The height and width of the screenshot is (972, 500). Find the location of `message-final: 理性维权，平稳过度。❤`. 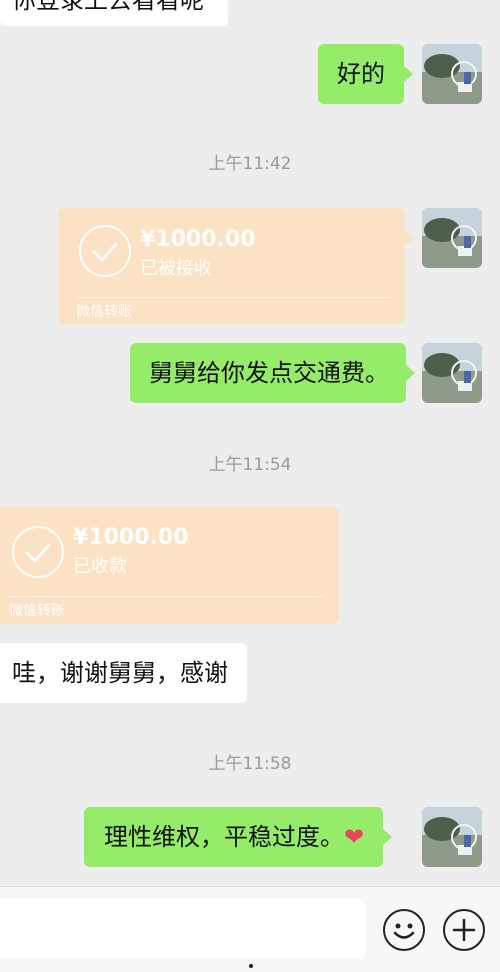

message-final: 理性维权，平稳过度。❤ is located at coordinates (238, 837).